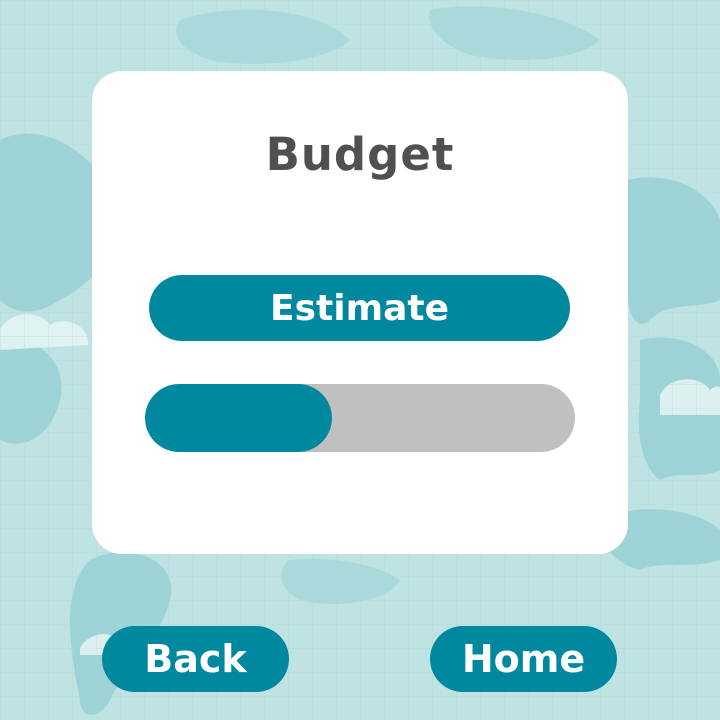  Describe the element at coordinates (360, 154) in the screenshot. I see `page-title: Budget` at that location.